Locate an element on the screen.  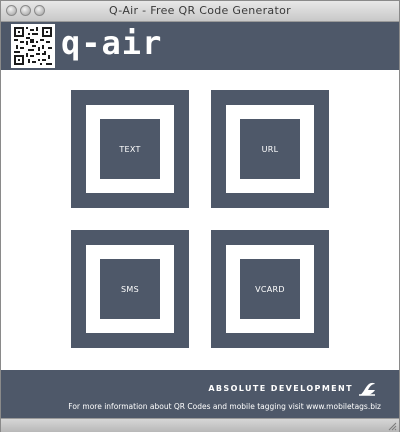
title-bar: Q-Air - Free QR Code Generator is located at coordinates (200, 11).